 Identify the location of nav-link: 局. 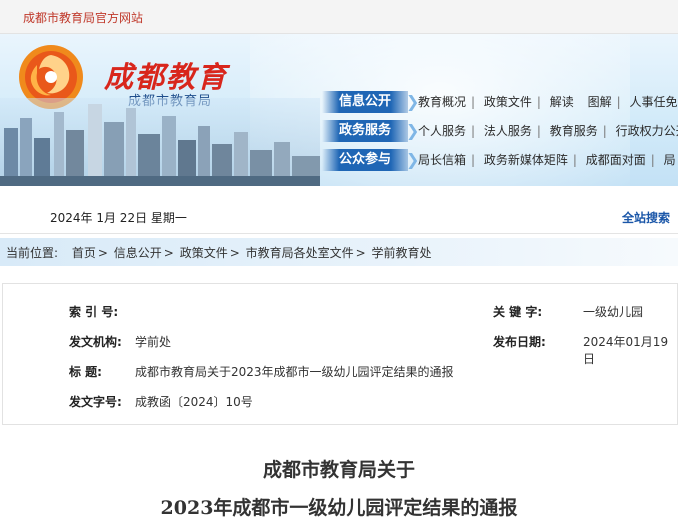
(670, 160).